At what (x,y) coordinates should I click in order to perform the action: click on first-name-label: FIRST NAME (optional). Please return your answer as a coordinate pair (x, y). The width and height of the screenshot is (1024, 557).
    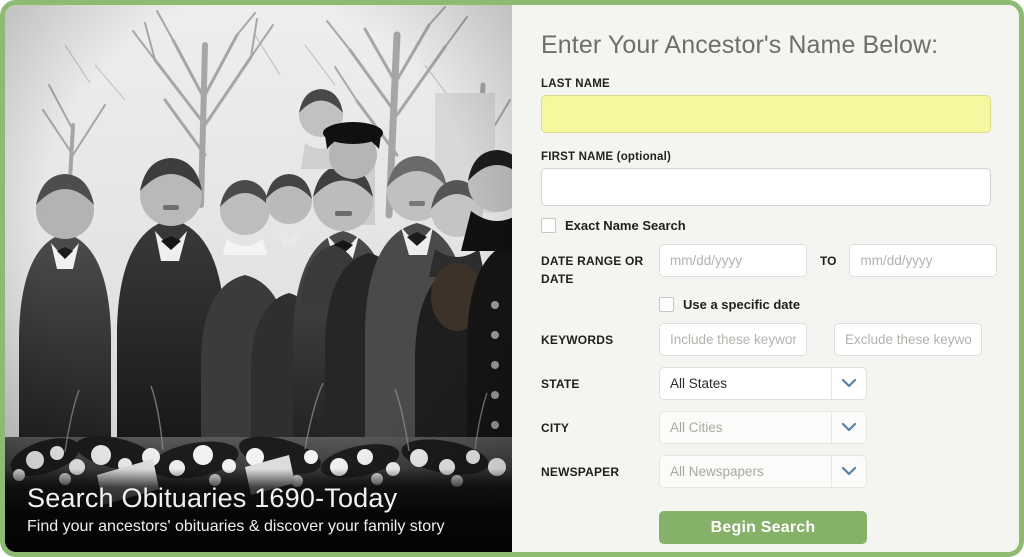
    Looking at the image, I should click on (606, 157).